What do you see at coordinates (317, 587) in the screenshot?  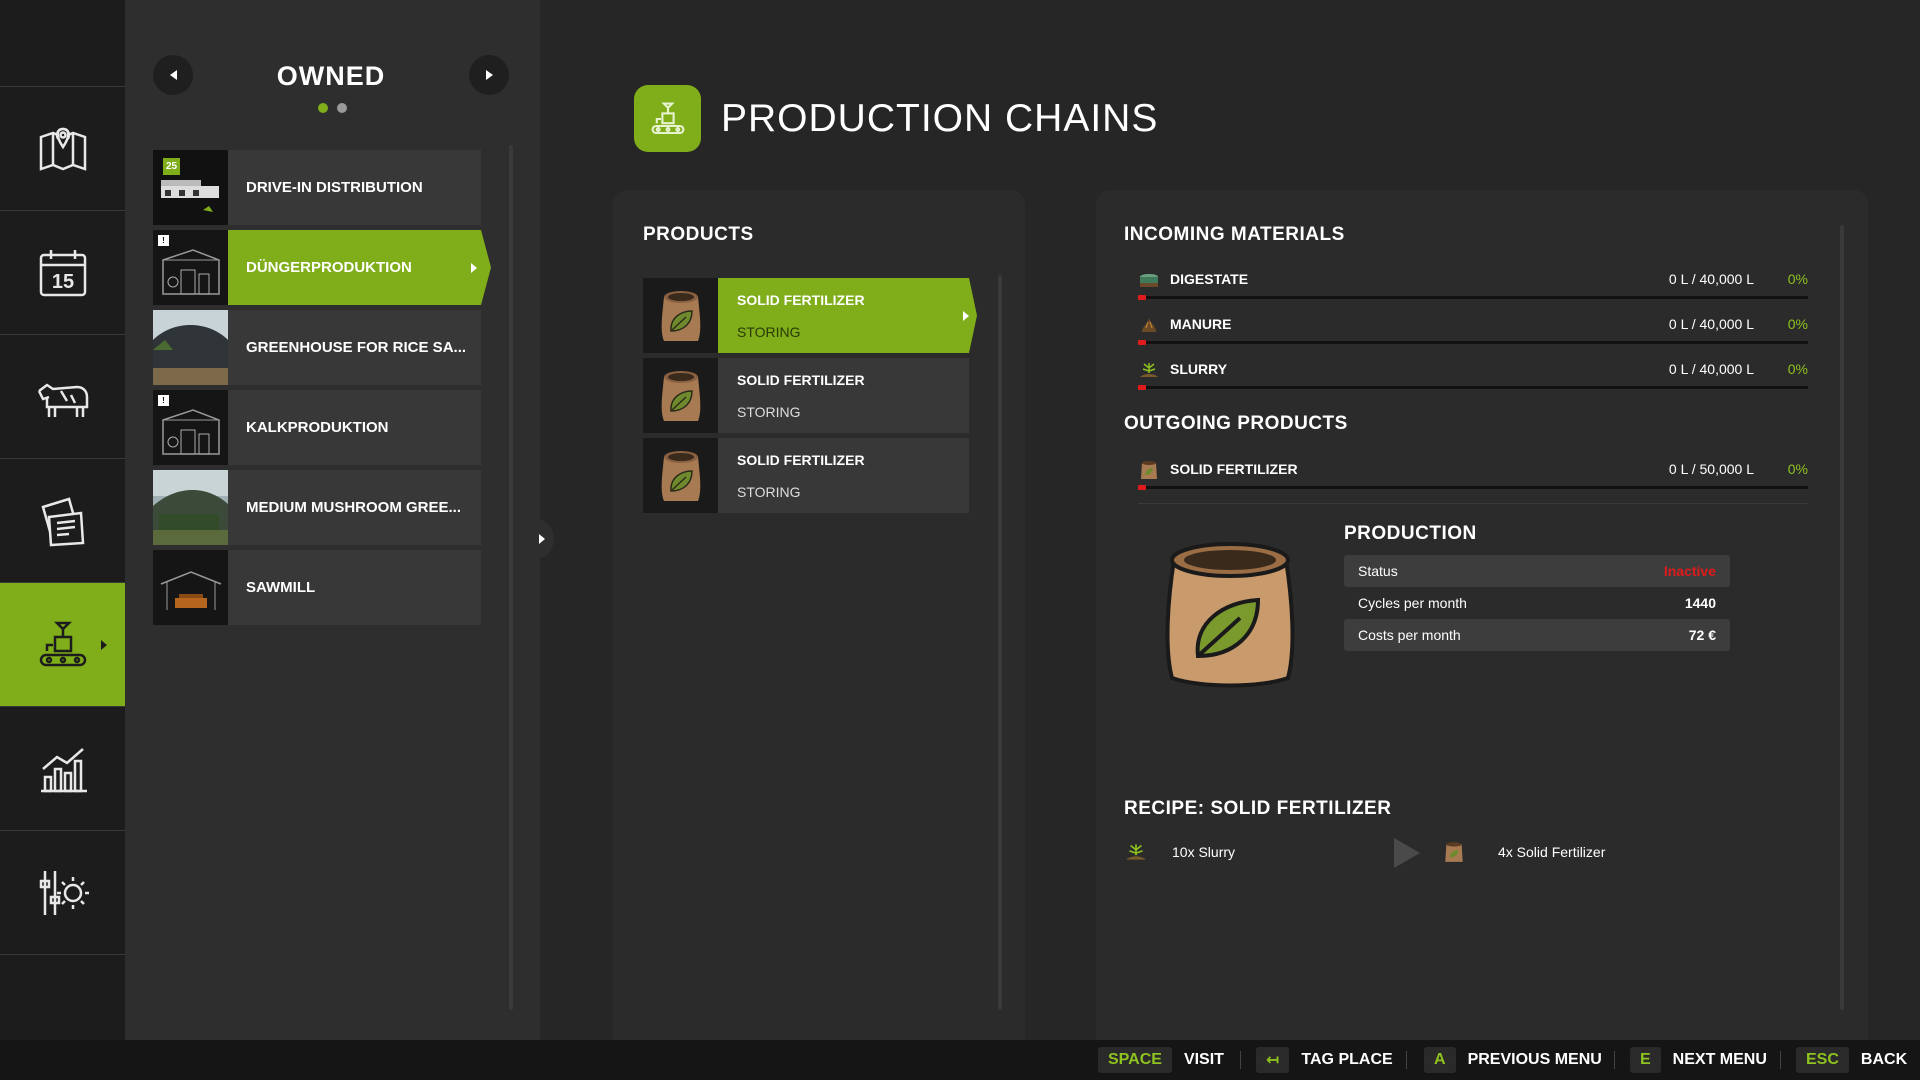 I see `place-item-sawmill: SAWMILL` at bounding box center [317, 587].